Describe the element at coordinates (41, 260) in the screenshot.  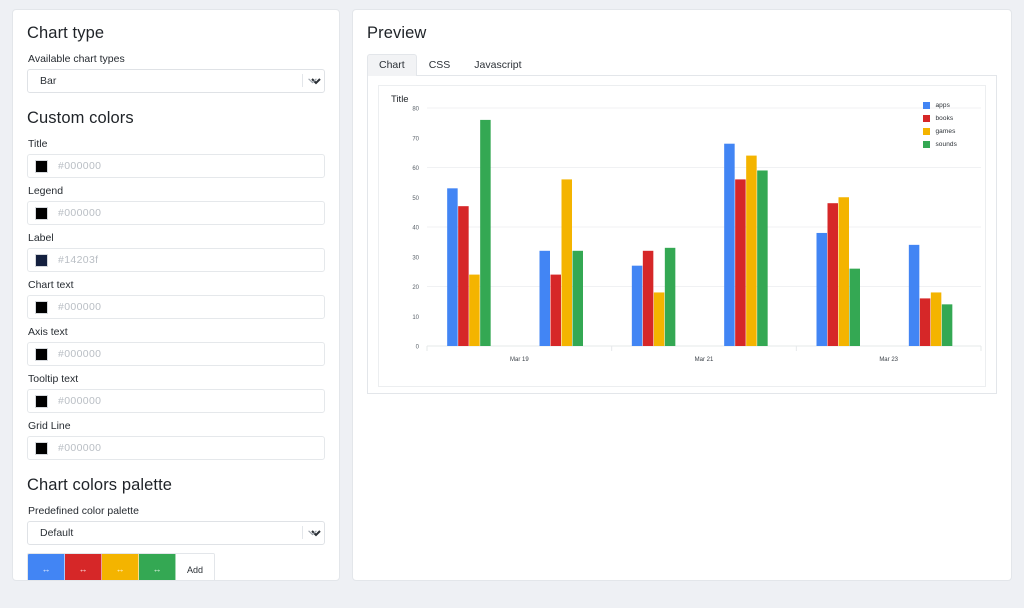
I see `color-swatch-label` at that location.